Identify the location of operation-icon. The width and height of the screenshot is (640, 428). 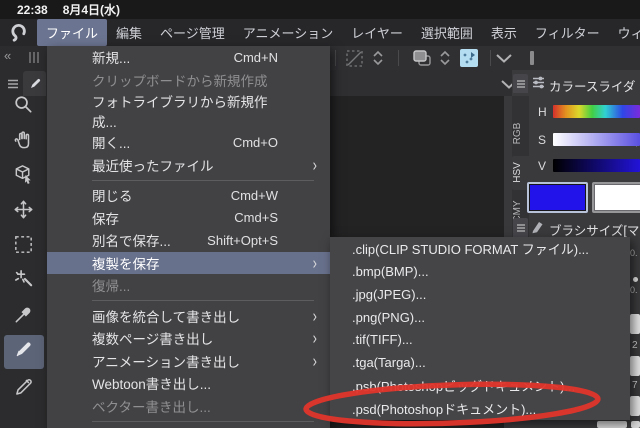
(23, 177).